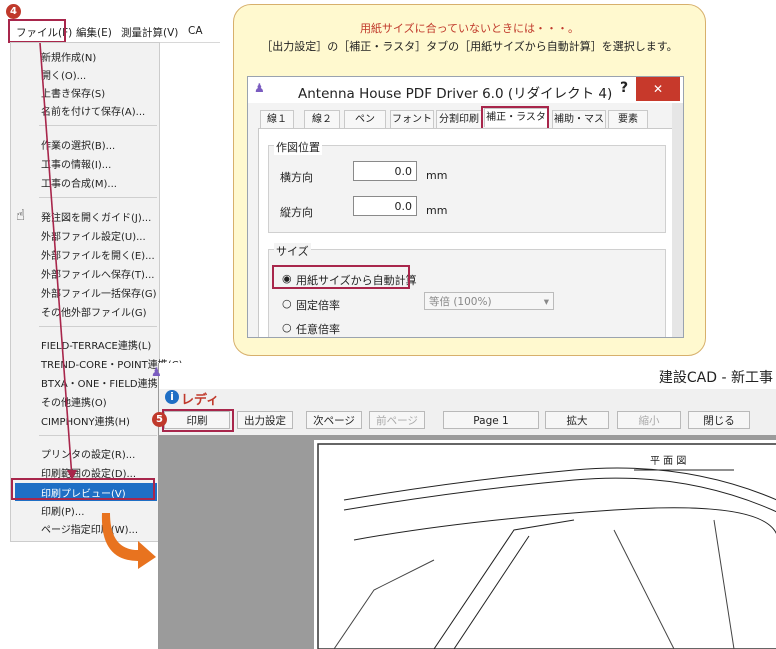 The image size is (776, 649). I want to click on size-group-label: サイズ, so click(292, 251).